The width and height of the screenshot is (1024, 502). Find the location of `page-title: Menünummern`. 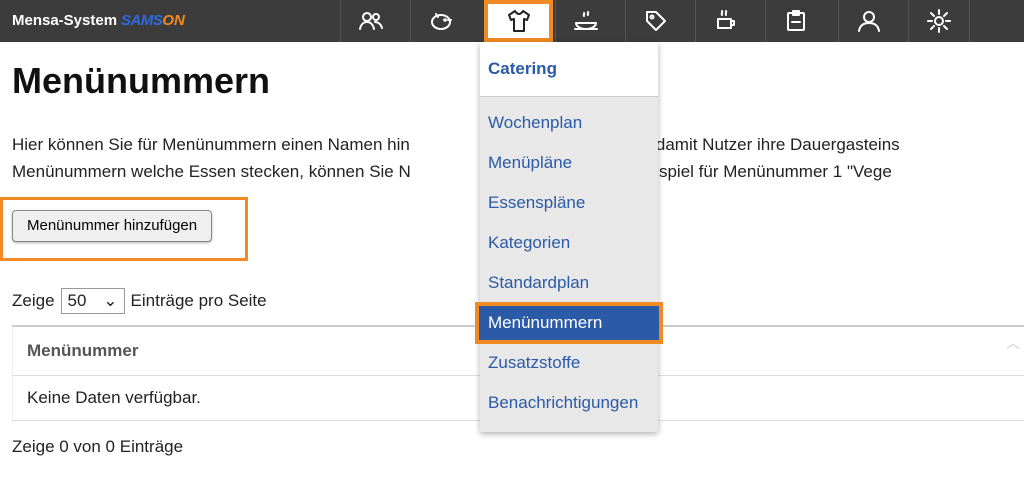

page-title: Menünummern is located at coordinates (141, 80).